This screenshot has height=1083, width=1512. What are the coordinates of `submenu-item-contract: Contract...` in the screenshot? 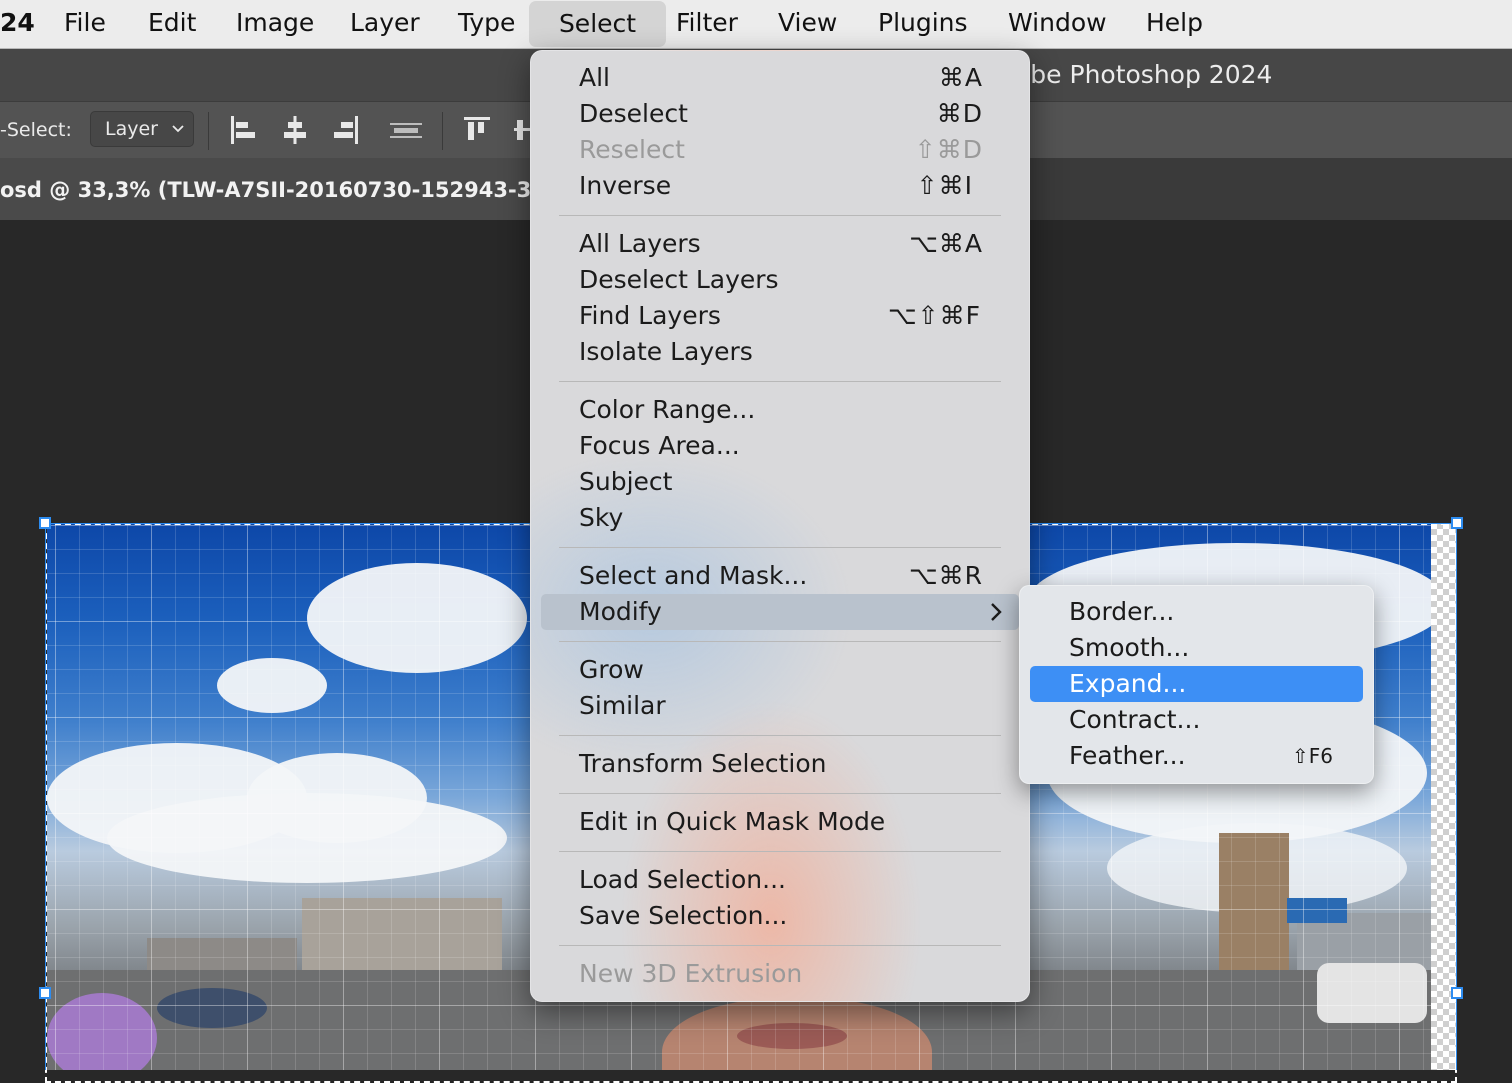 It's located at (1196, 720).